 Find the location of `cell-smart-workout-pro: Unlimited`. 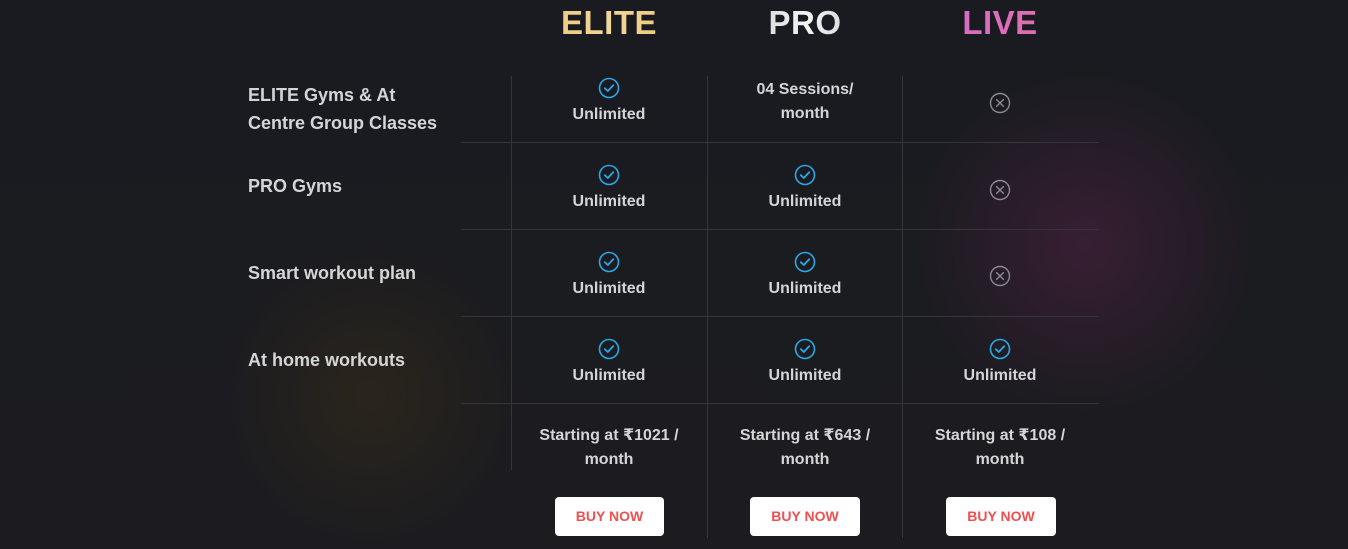

cell-smart-workout-pro: Unlimited is located at coordinates (805, 276).